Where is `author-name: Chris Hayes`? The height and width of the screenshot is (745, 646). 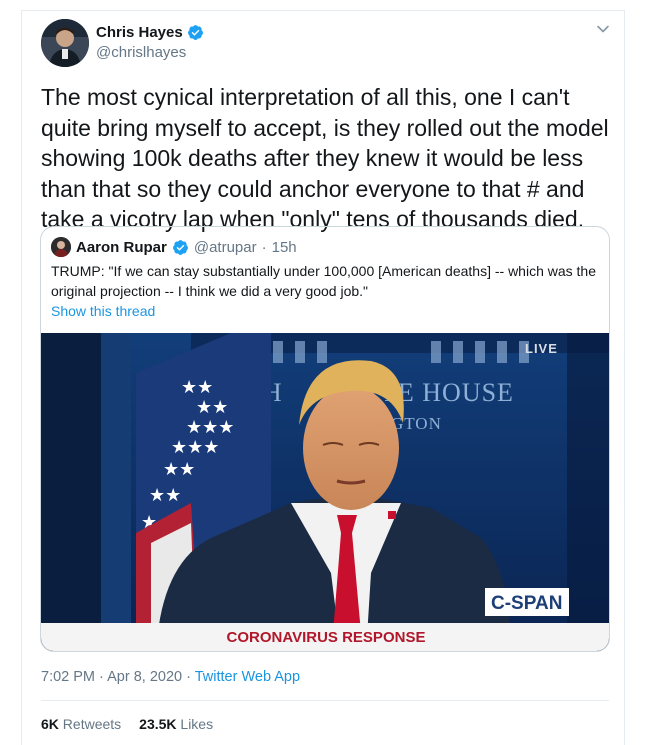
author-name: Chris Hayes is located at coordinates (150, 32).